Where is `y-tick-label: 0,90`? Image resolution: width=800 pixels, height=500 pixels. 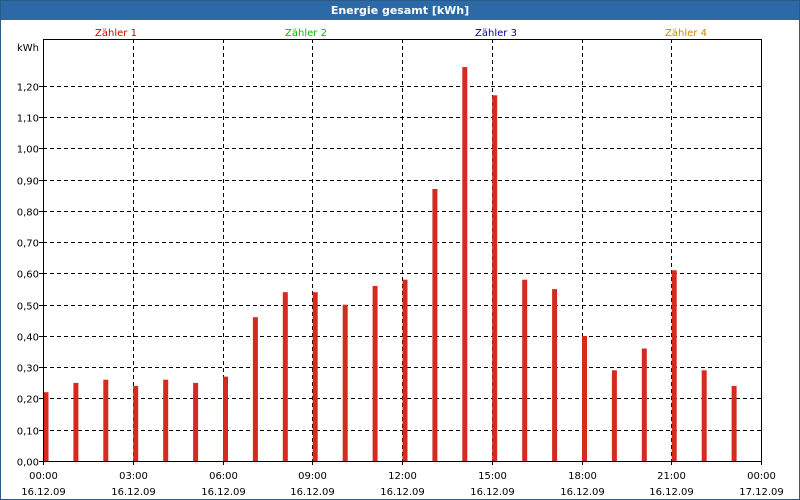
y-tick-label: 0,90 is located at coordinates (28, 182).